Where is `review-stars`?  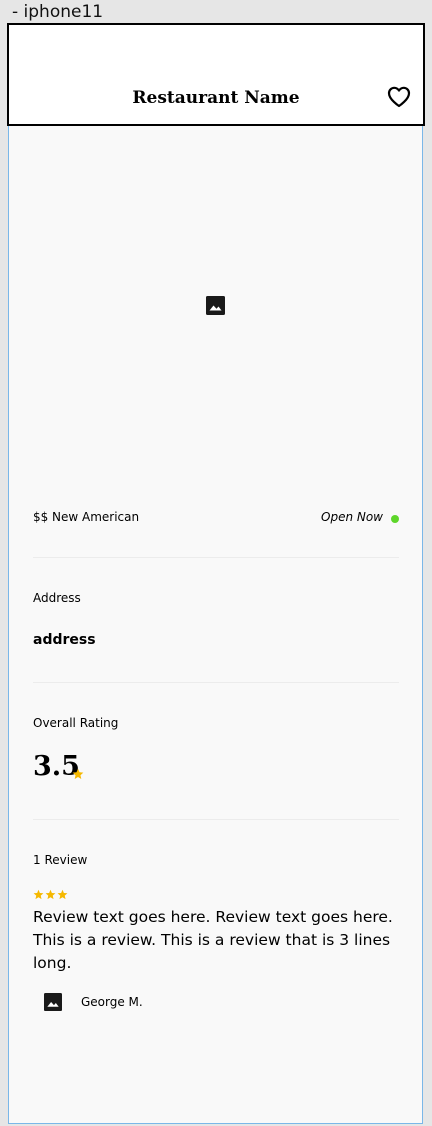 review-stars is located at coordinates (51, 894).